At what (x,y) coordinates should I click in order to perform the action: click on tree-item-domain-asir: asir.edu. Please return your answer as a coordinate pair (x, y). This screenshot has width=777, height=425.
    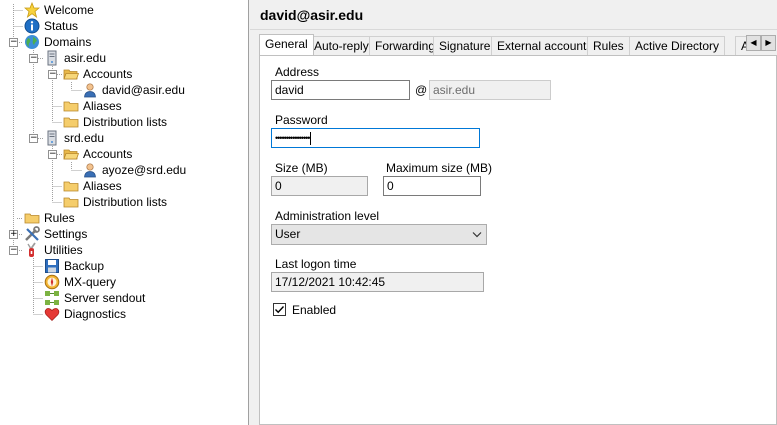
    Looking at the image, I should click on (75, 58).